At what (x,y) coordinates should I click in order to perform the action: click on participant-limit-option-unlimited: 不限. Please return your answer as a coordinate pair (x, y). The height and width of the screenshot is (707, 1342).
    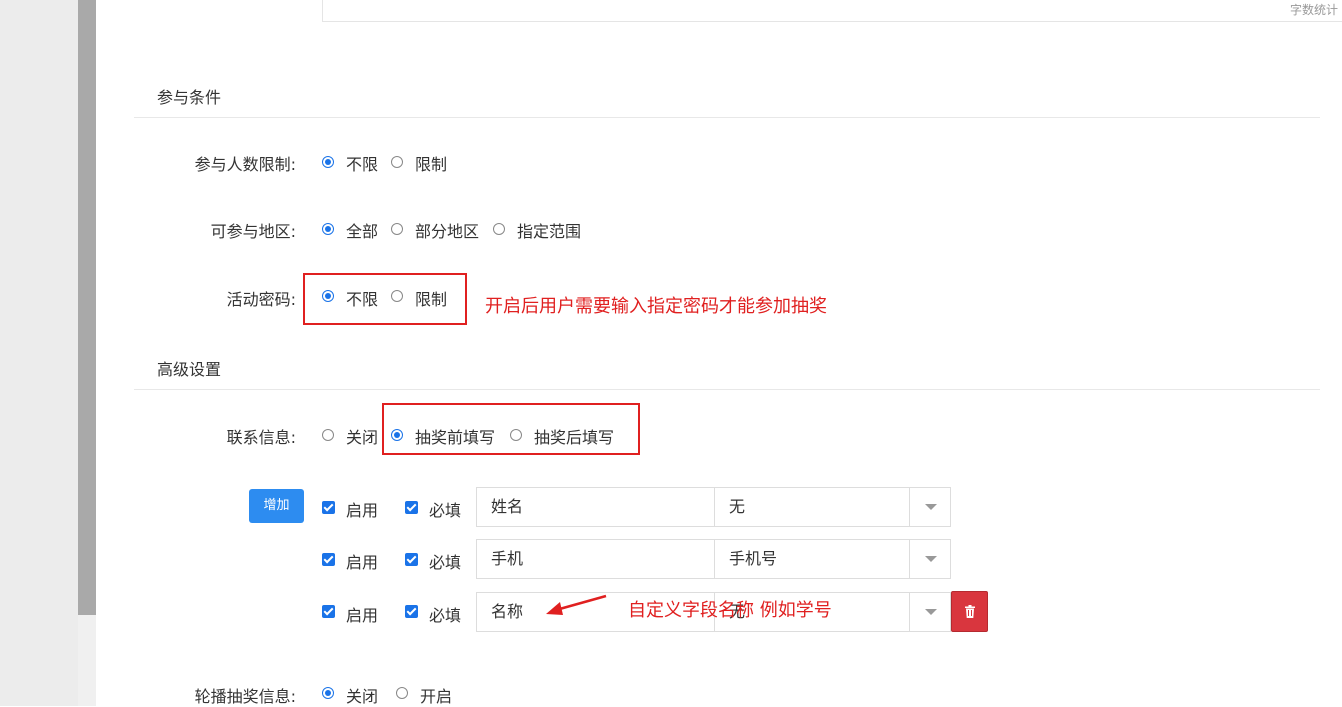
    Looking at the image, I should click on (362, 163).